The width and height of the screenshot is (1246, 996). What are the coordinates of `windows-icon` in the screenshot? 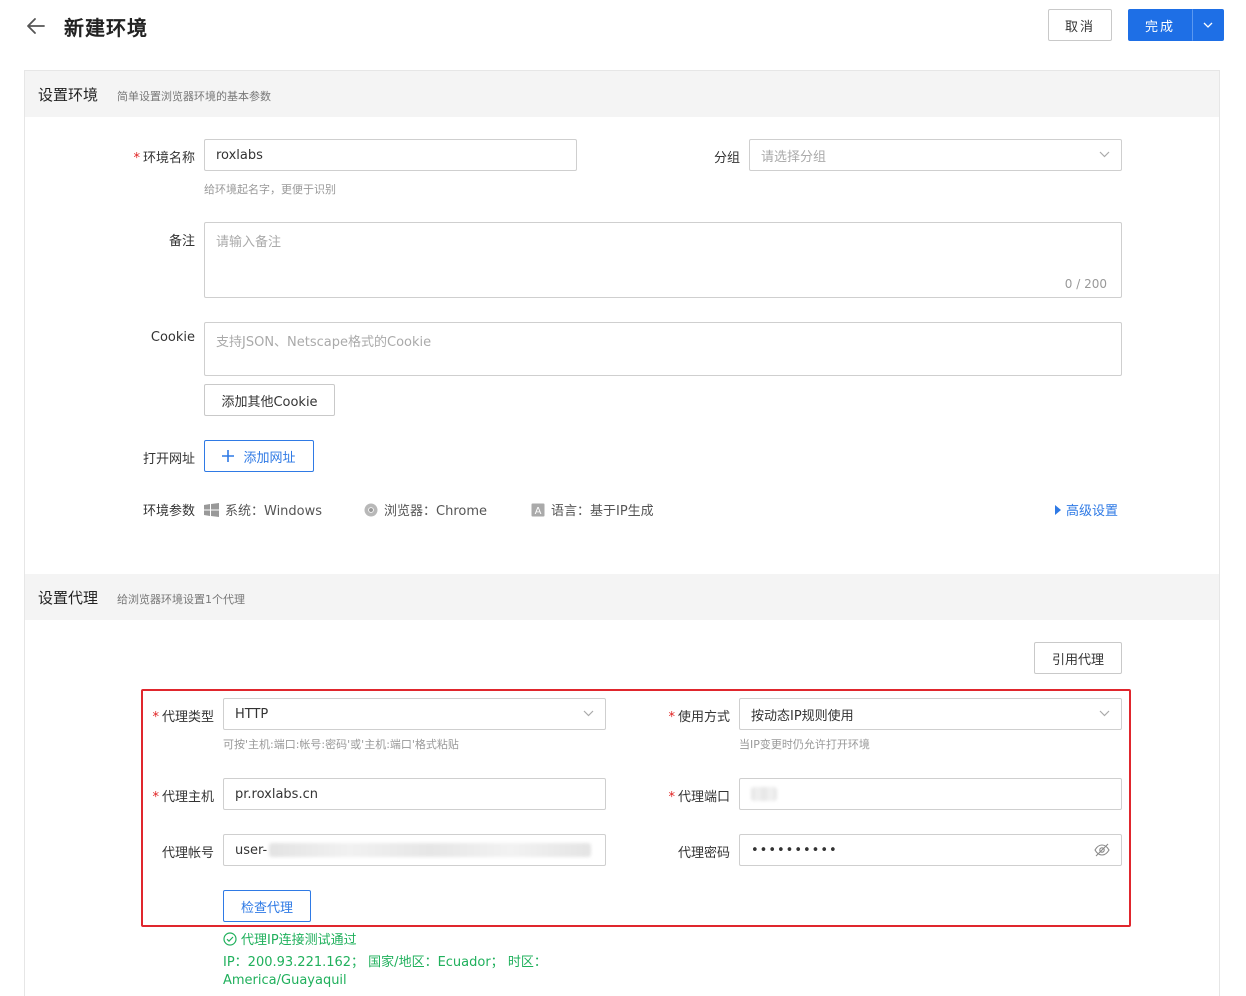 It's located at (211, 509).